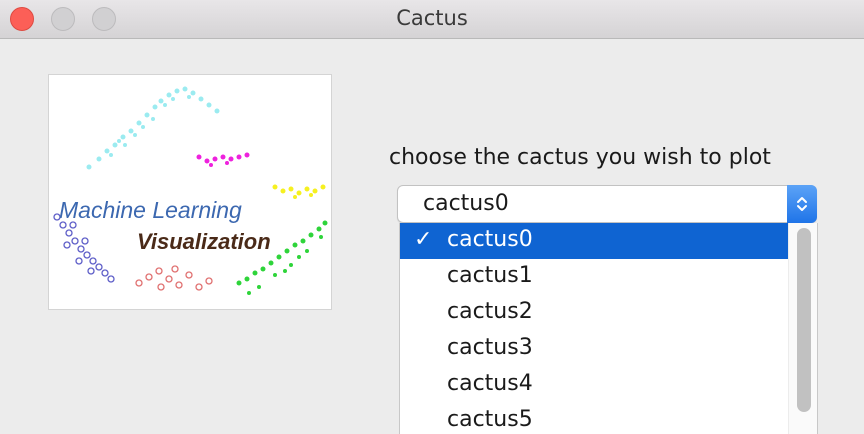  What do you see at coordinates (204, 241) in the screenshot?
I see `logo-text-line2: Visualization` at bounding box center [204, 241].